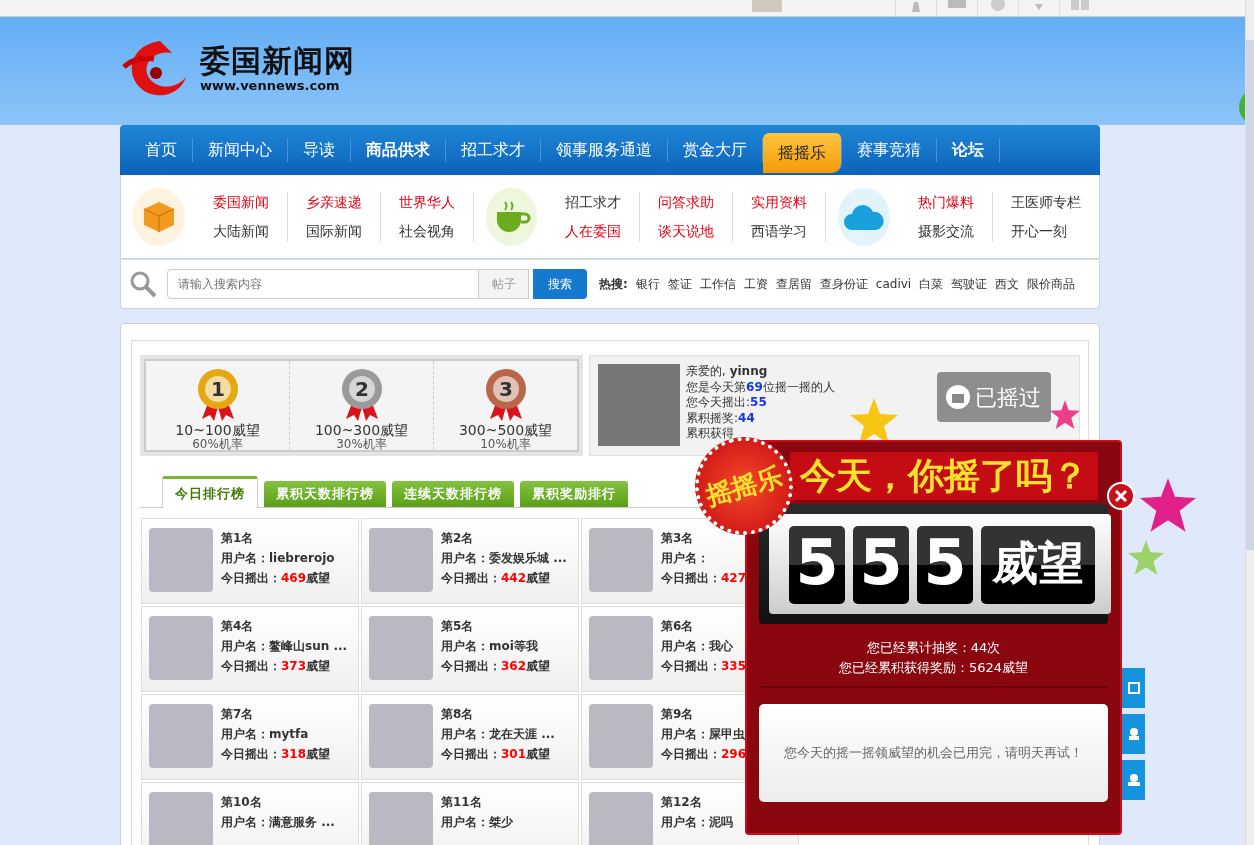 This screenshot has width=1254, height=845. What do you see at coordinates (969, 284) in the screenshot?
I see `hot-search-link: 驾驶证` at bounding box center [969, 284].